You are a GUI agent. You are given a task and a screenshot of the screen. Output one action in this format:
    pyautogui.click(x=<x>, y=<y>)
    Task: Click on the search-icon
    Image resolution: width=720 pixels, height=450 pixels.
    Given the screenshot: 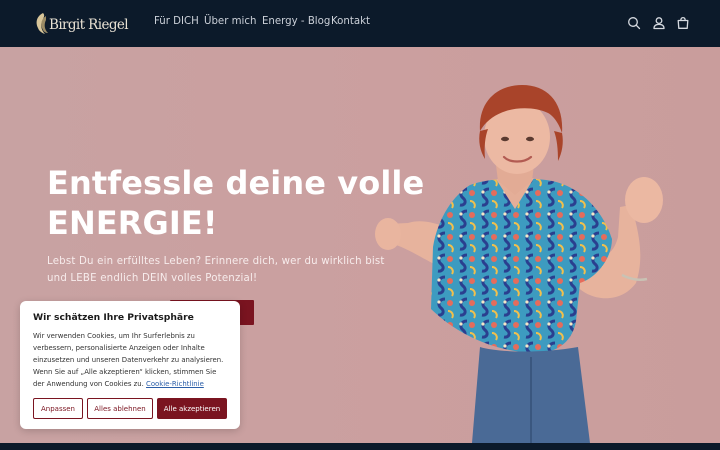 What is the action you would take?
    pyautogui.click(x=634, y=23)
    